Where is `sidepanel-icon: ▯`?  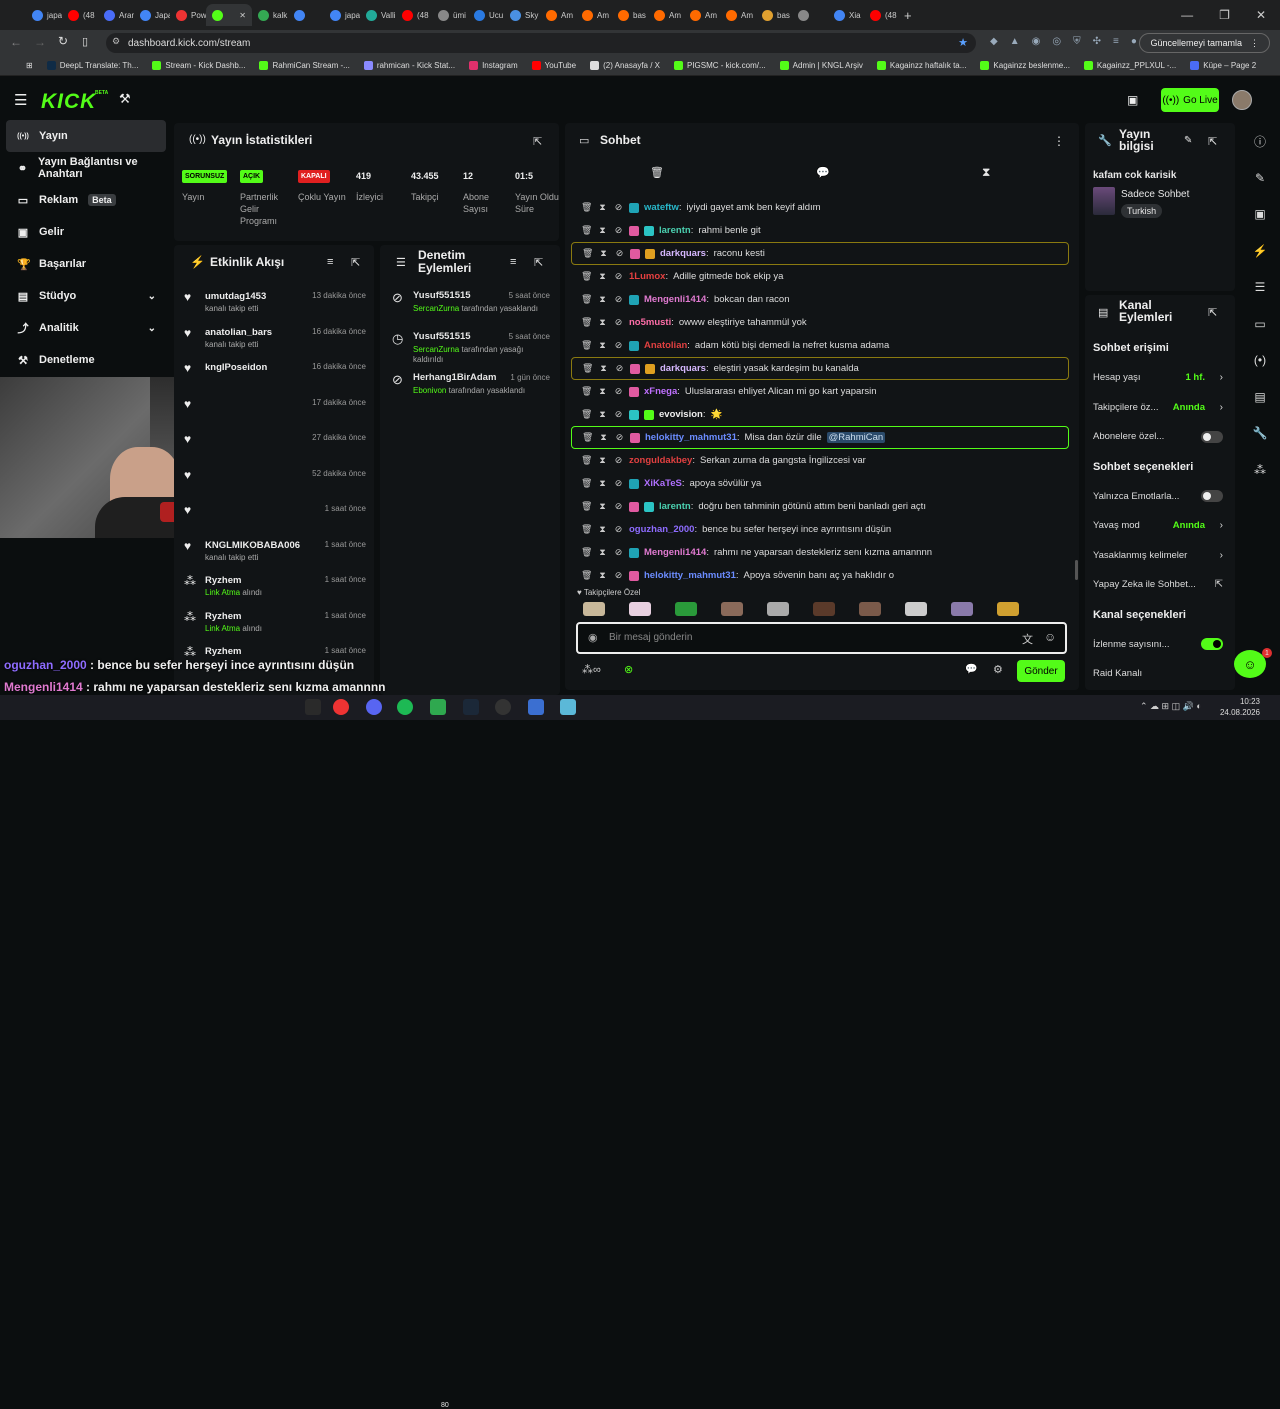 sidepanel-icon: ▯ is located at coordinates (85, 41).